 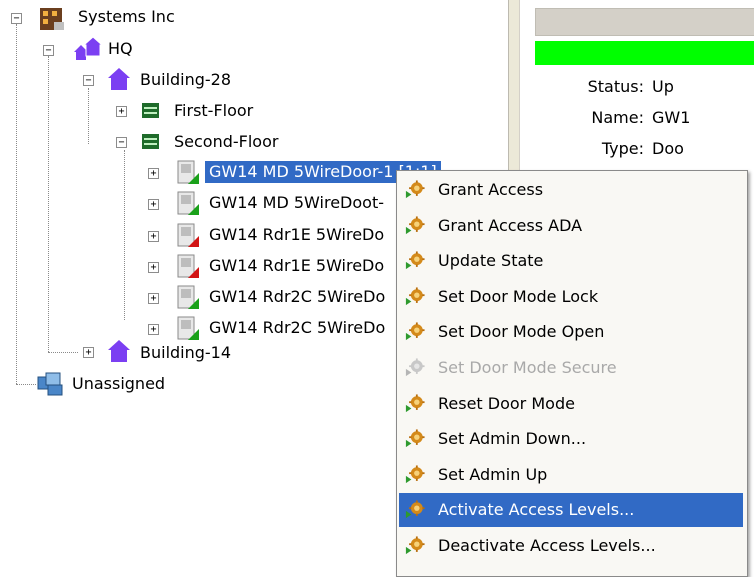 I want to click on menu-item-grant-access-ada: Grant Access ADA, so click(x=571, y=226).